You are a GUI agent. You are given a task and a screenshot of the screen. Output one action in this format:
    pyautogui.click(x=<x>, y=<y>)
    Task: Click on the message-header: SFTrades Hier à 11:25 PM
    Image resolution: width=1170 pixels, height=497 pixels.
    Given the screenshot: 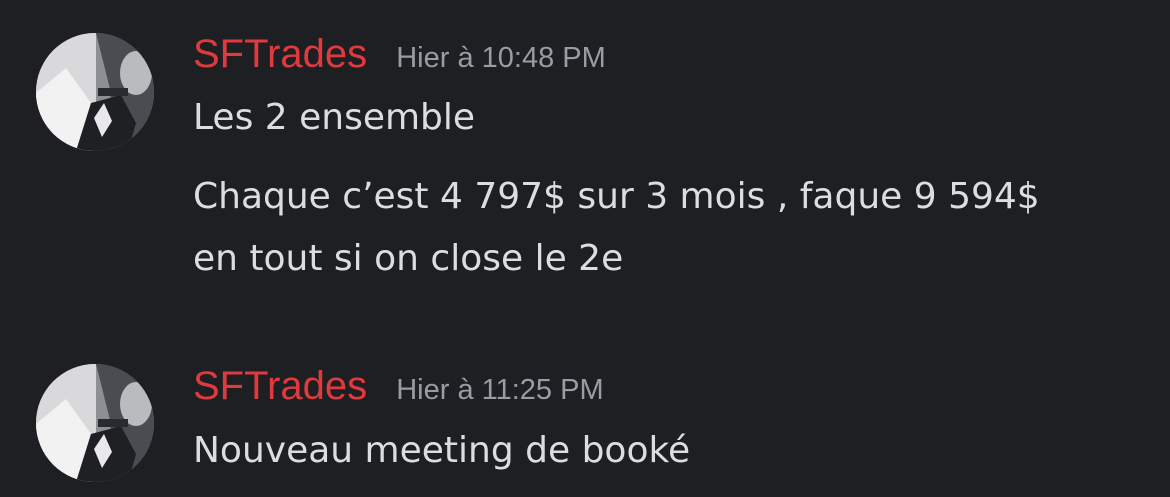 What is the action you would take?
    pyautogui.click(x=398, y=388)
    